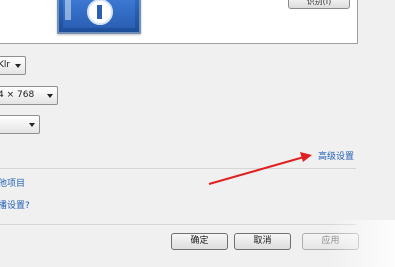  I want to click on annotation-arrow-shaft, so click(256, 170).